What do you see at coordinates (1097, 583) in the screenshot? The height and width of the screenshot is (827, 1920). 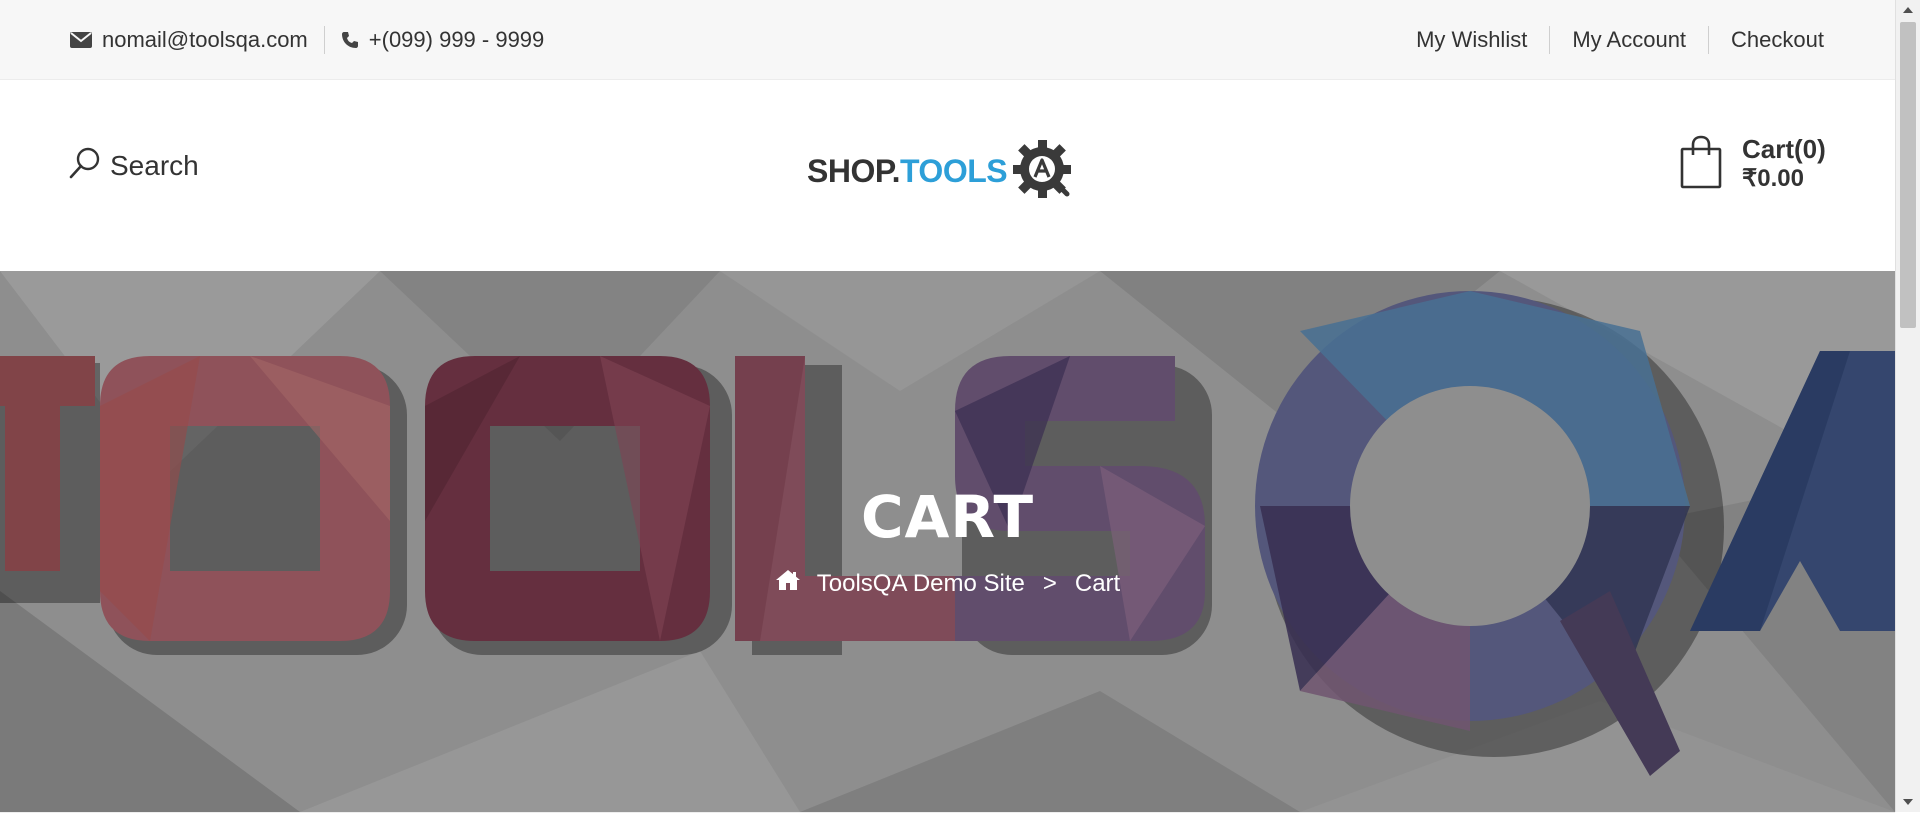 I see `breadcrumb-current: Cart` at bounding box center [1097, 583].